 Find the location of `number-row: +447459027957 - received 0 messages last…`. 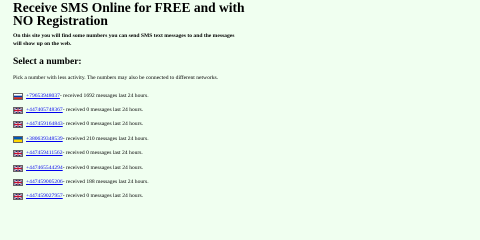

number-row: +447459027957 - received 0 messages last… is located at coordinates (243, 197).